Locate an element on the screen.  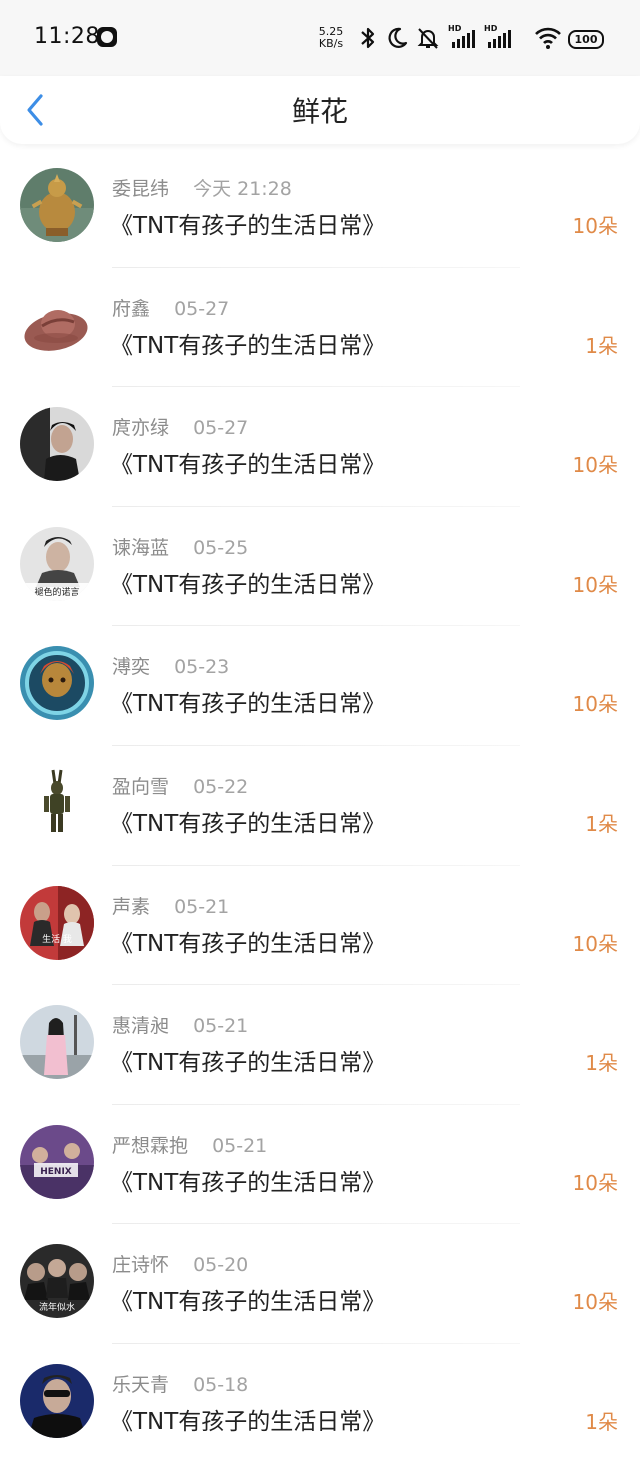
sender-line: 溥奕 05-23 is located at coordinates (170, 665).